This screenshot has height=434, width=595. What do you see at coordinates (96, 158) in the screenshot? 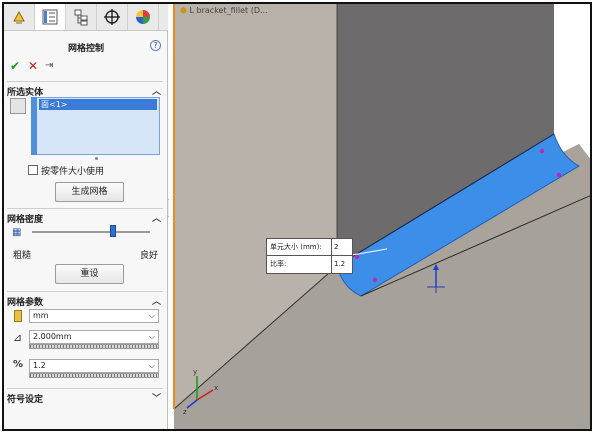
I see `resize-grip` at bounding box center [96, 158].